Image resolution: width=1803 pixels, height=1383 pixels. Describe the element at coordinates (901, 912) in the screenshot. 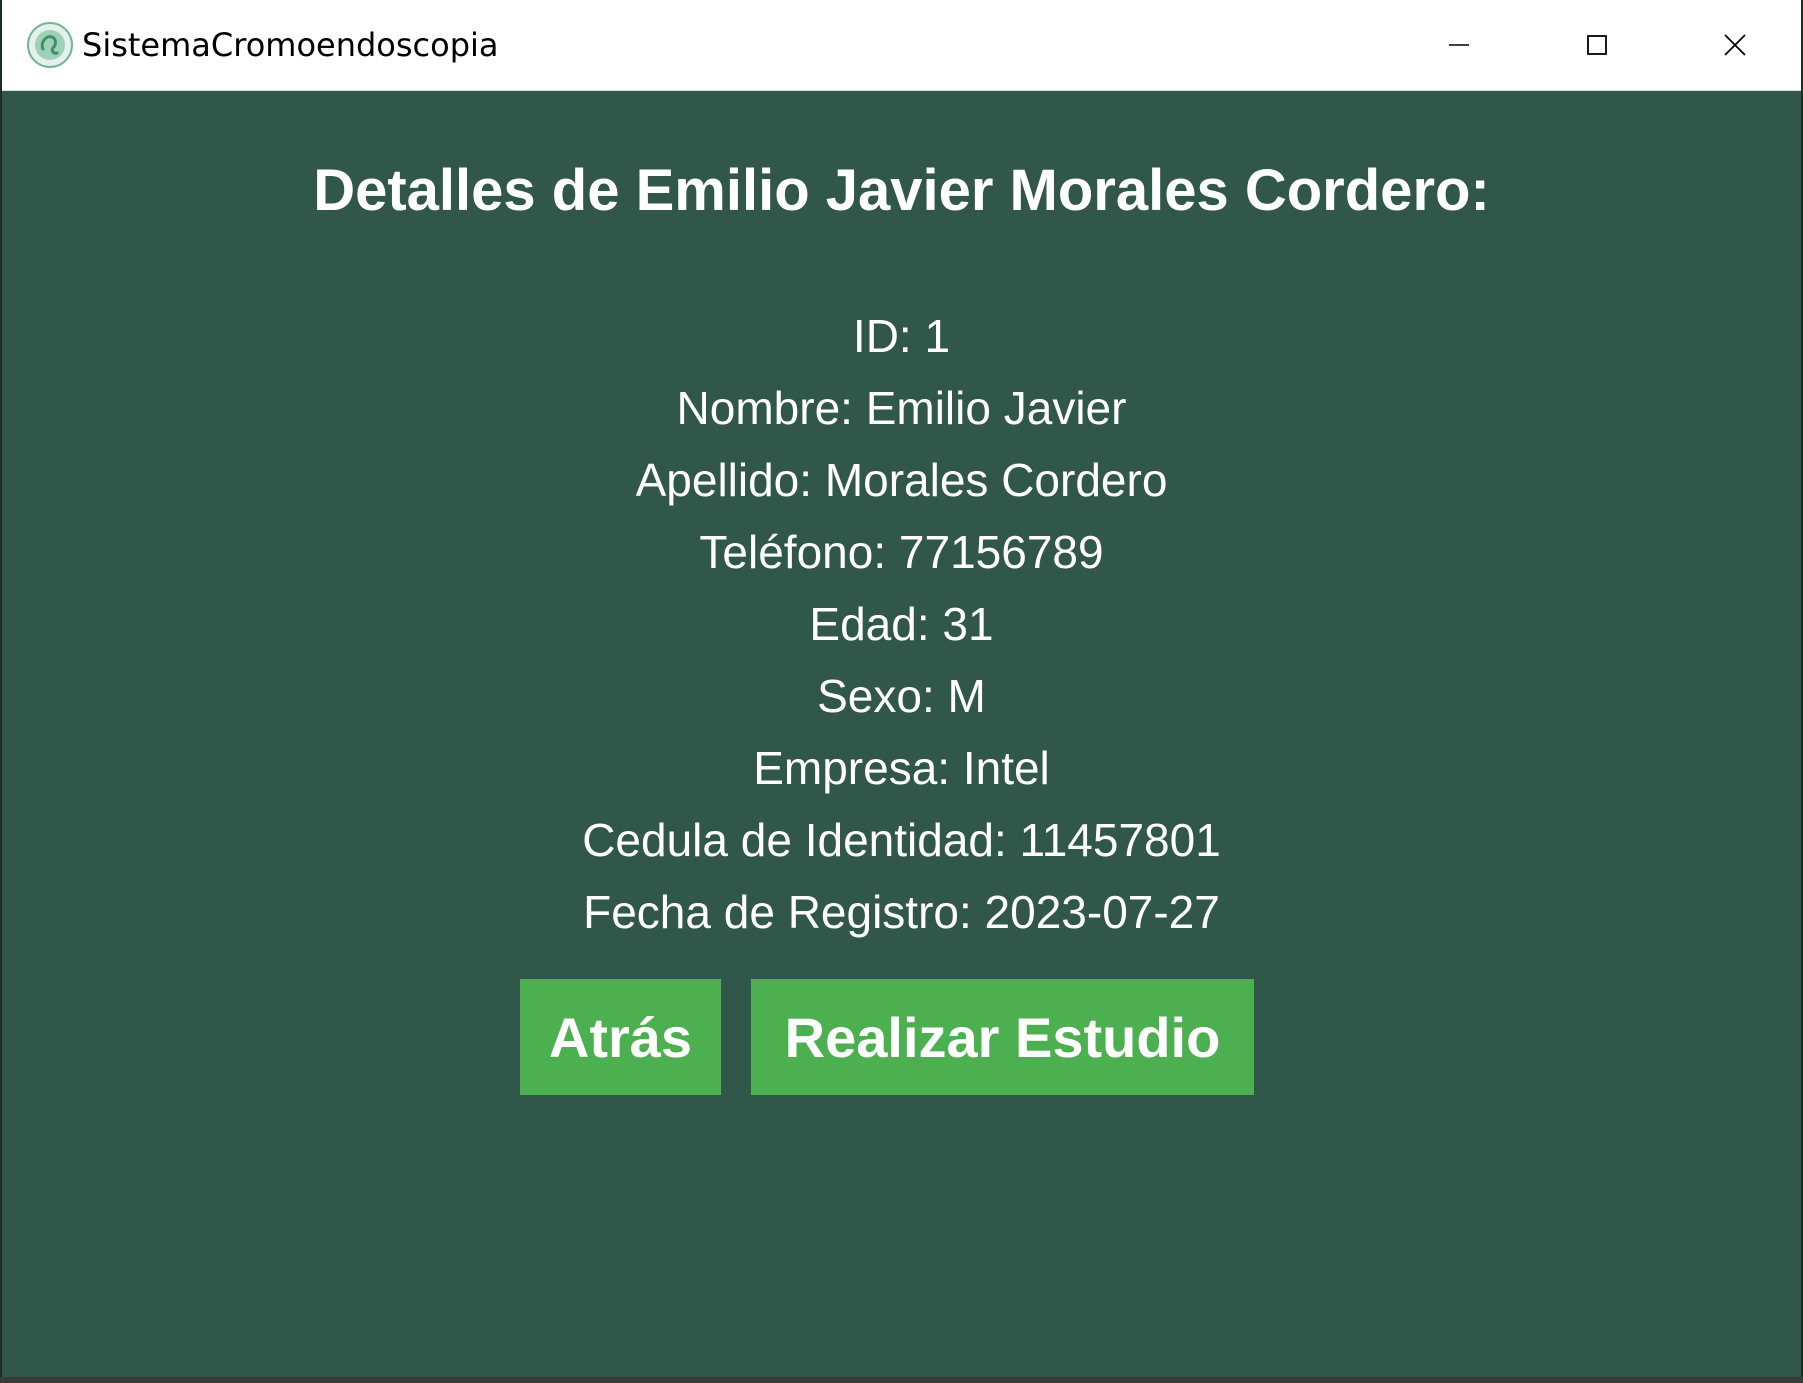

I see `detail-fecha-registro: Fecha de Registro: 2023-07-27` at that location.